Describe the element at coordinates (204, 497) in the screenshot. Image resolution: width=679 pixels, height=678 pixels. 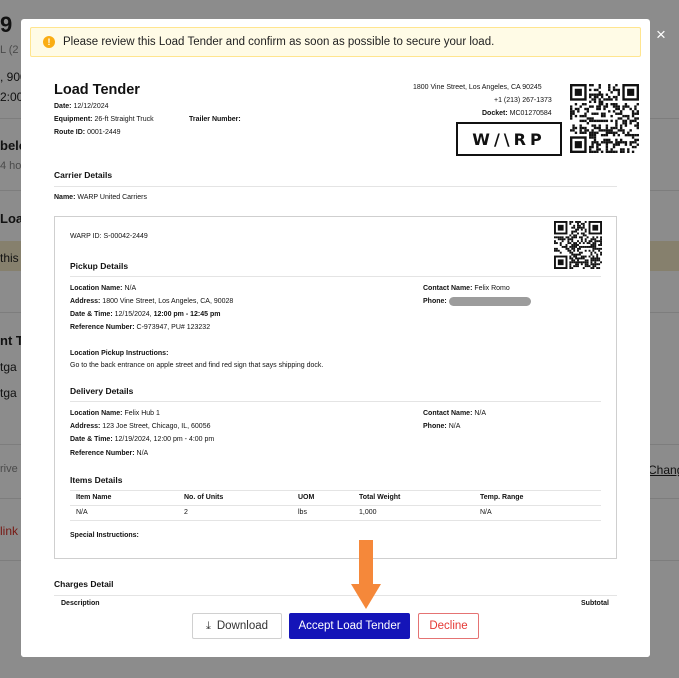
I see `items-col-header: No. of Units` at that location.